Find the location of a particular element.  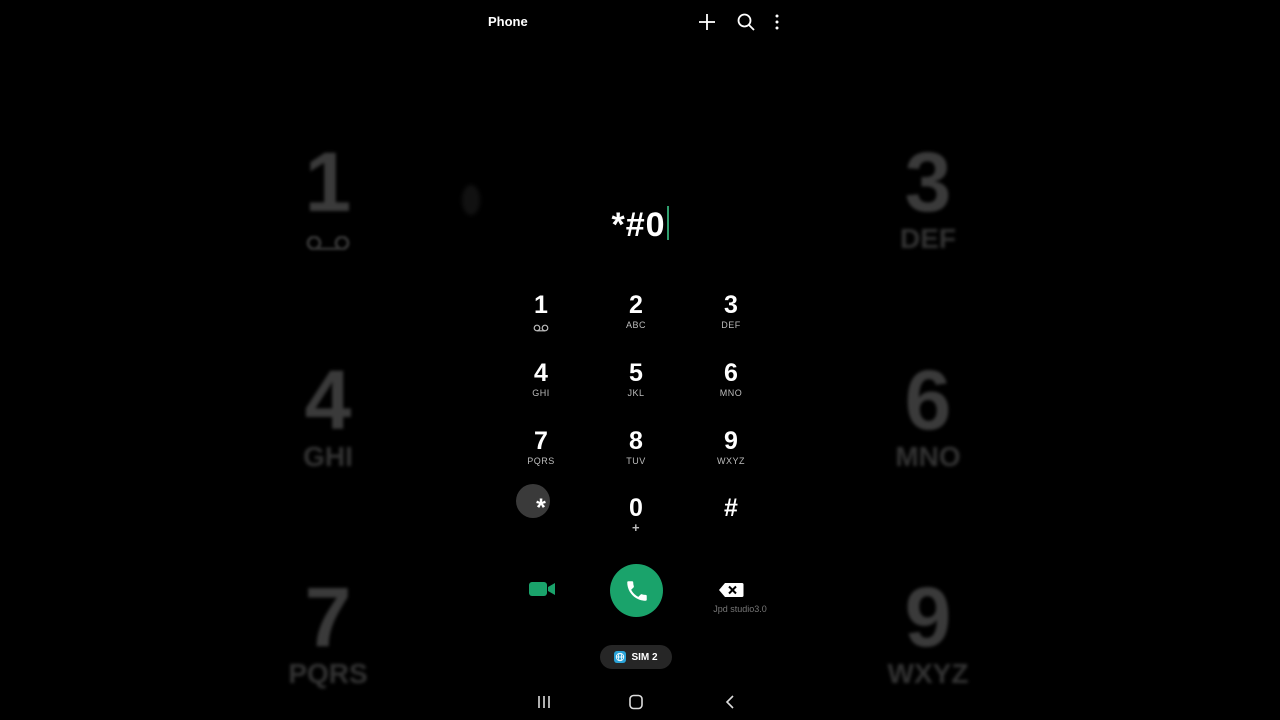

bg-key-1: 1 is located at coordinates (328, 182).